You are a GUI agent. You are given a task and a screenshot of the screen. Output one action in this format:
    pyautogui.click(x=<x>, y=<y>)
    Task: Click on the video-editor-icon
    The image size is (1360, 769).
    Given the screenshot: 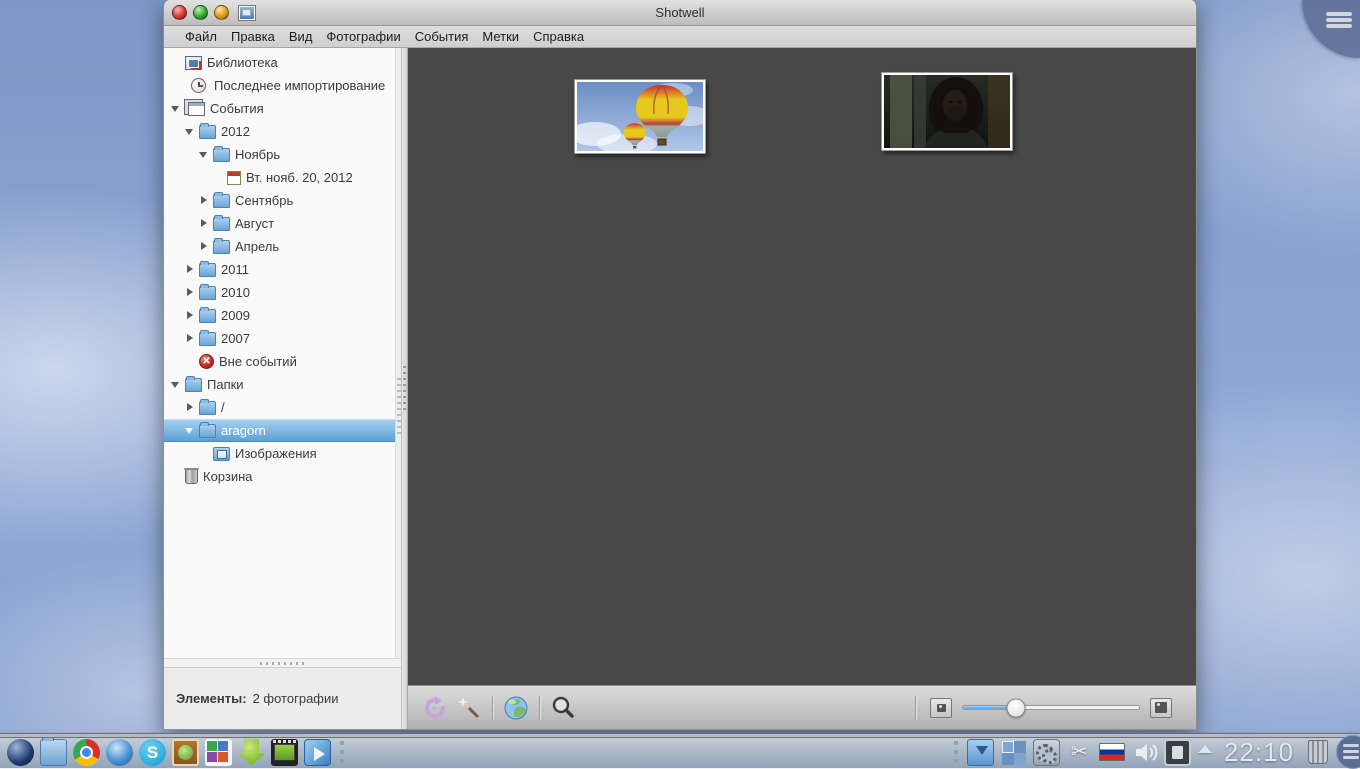 What is the action you would take?
    pyautogui.click(x=284, y=752)
    